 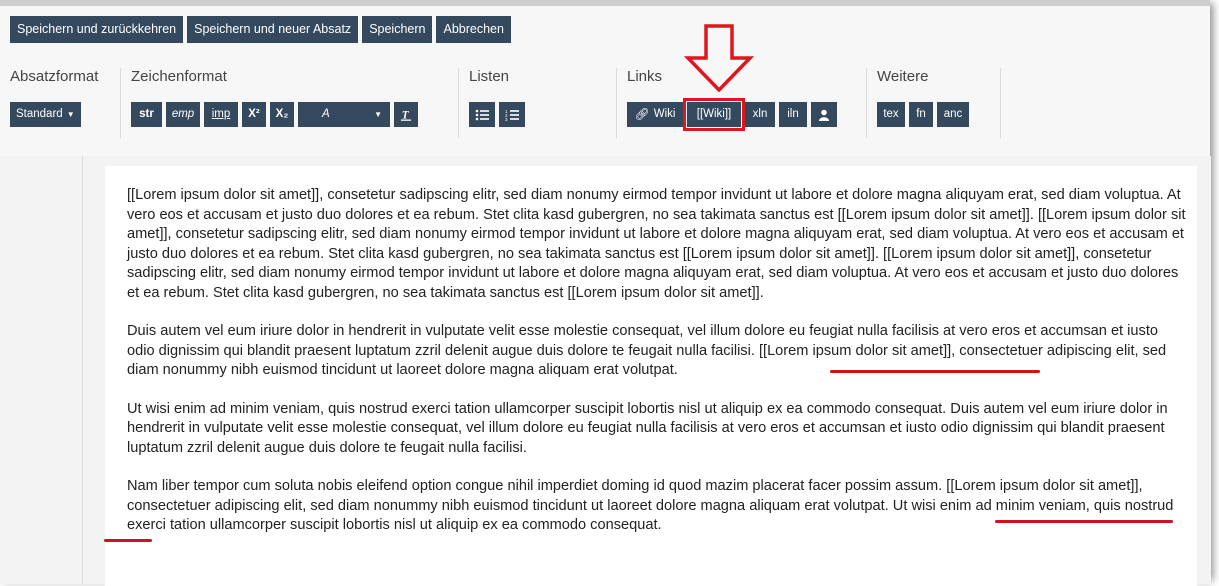 I want to click on paragraph-format-dropdown: Standard ▼, so click(x=45, y=114).